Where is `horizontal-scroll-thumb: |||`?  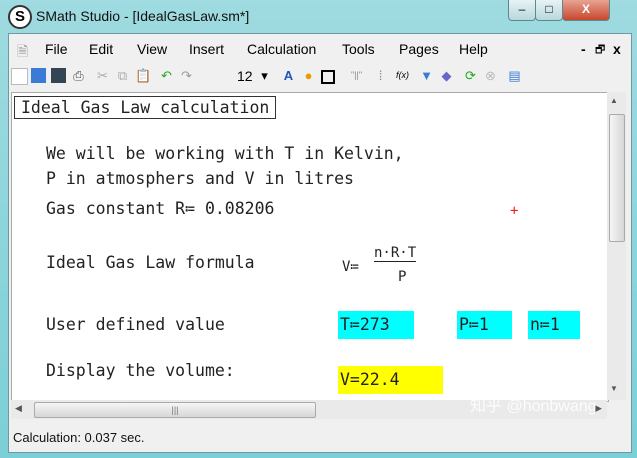
horizontal-scroll-thumb: ||| is located at coordinates (175, 410).